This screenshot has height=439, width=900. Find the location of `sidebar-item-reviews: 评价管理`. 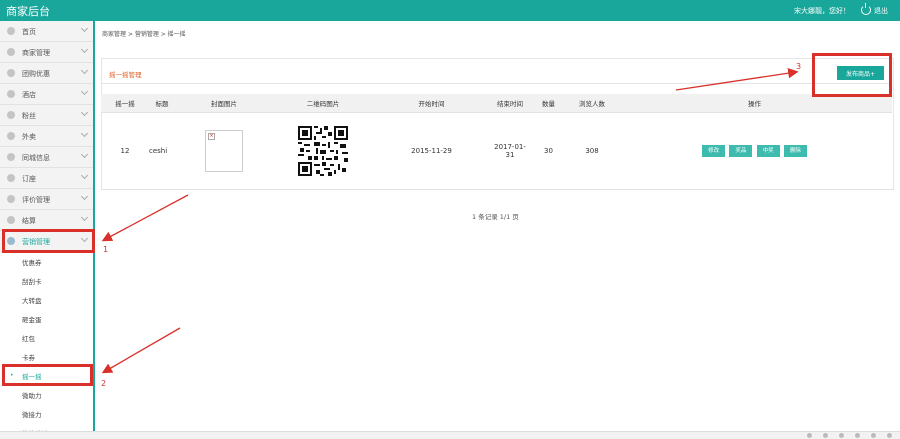

sidebar-item-reviews: 评价管理 is located at coordinates (46, 199).